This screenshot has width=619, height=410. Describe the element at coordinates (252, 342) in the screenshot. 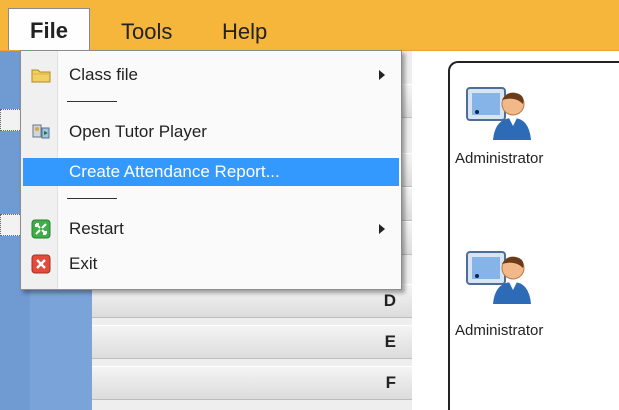

I see `grid-row: E` at that location.